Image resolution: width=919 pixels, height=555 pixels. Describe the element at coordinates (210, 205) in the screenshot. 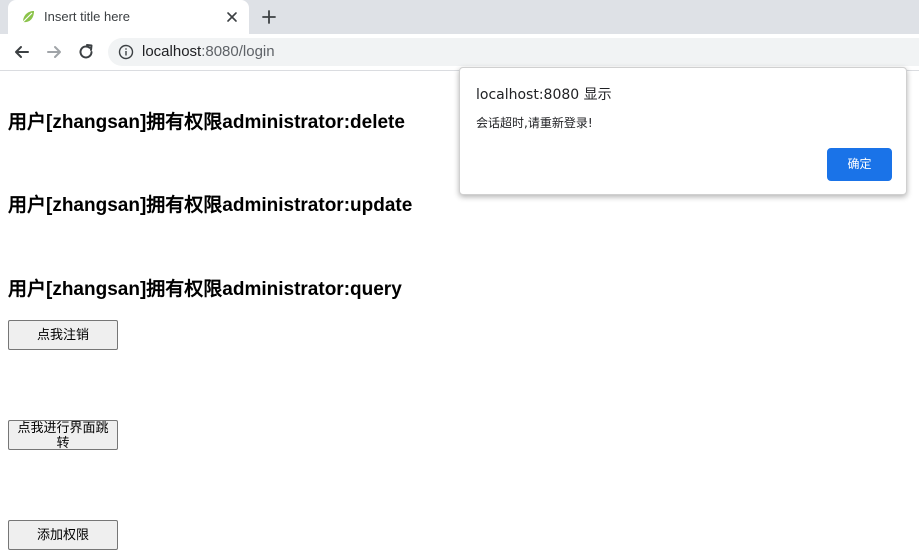

I see `permission-update: 用户[zhangsan]拥有权限administrator:update` at that location.